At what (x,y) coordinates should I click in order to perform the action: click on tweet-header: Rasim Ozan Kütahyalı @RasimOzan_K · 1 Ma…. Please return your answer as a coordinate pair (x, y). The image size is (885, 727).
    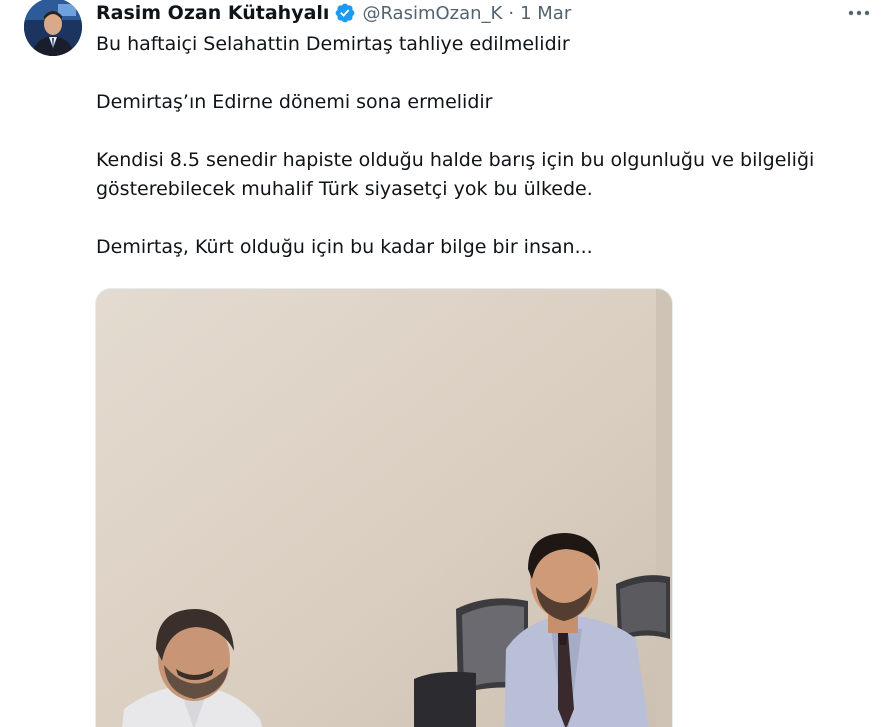
    Looking at the image, I should click on (333, 13).